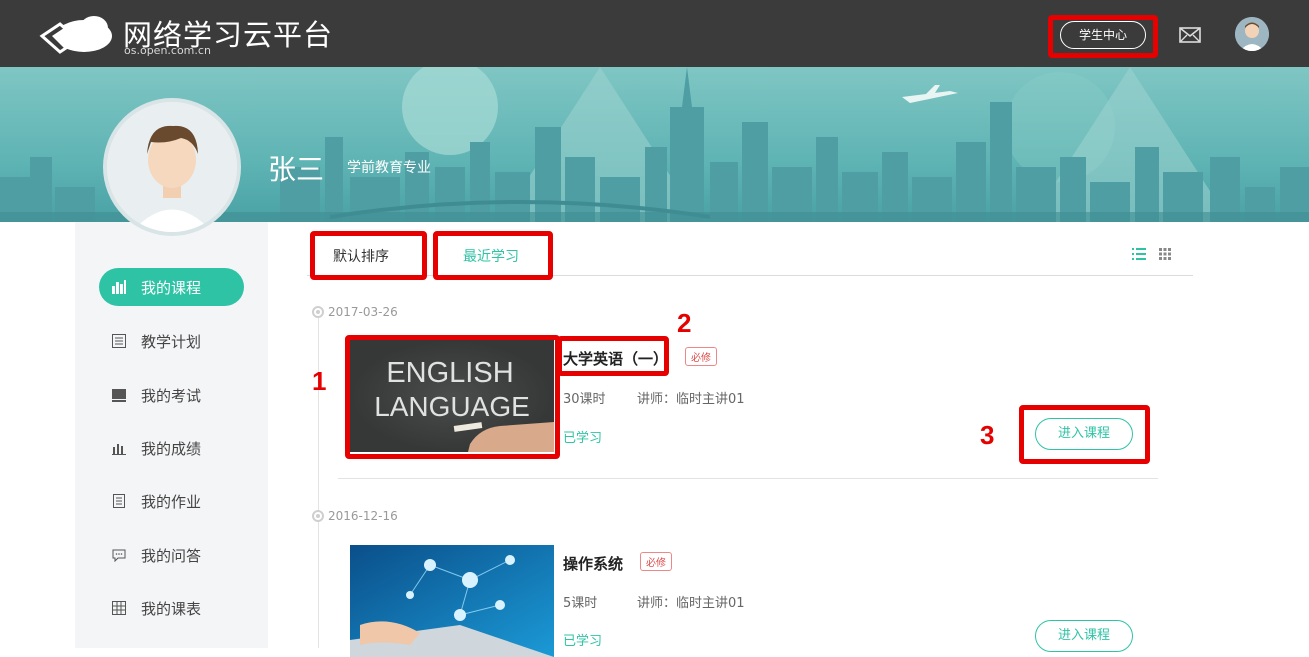 The image size is (1309, 657). What do you see at coordinates (1139, 254) in the screenshot?
I see `list-view-icon` at bounding box center [1139, 254].